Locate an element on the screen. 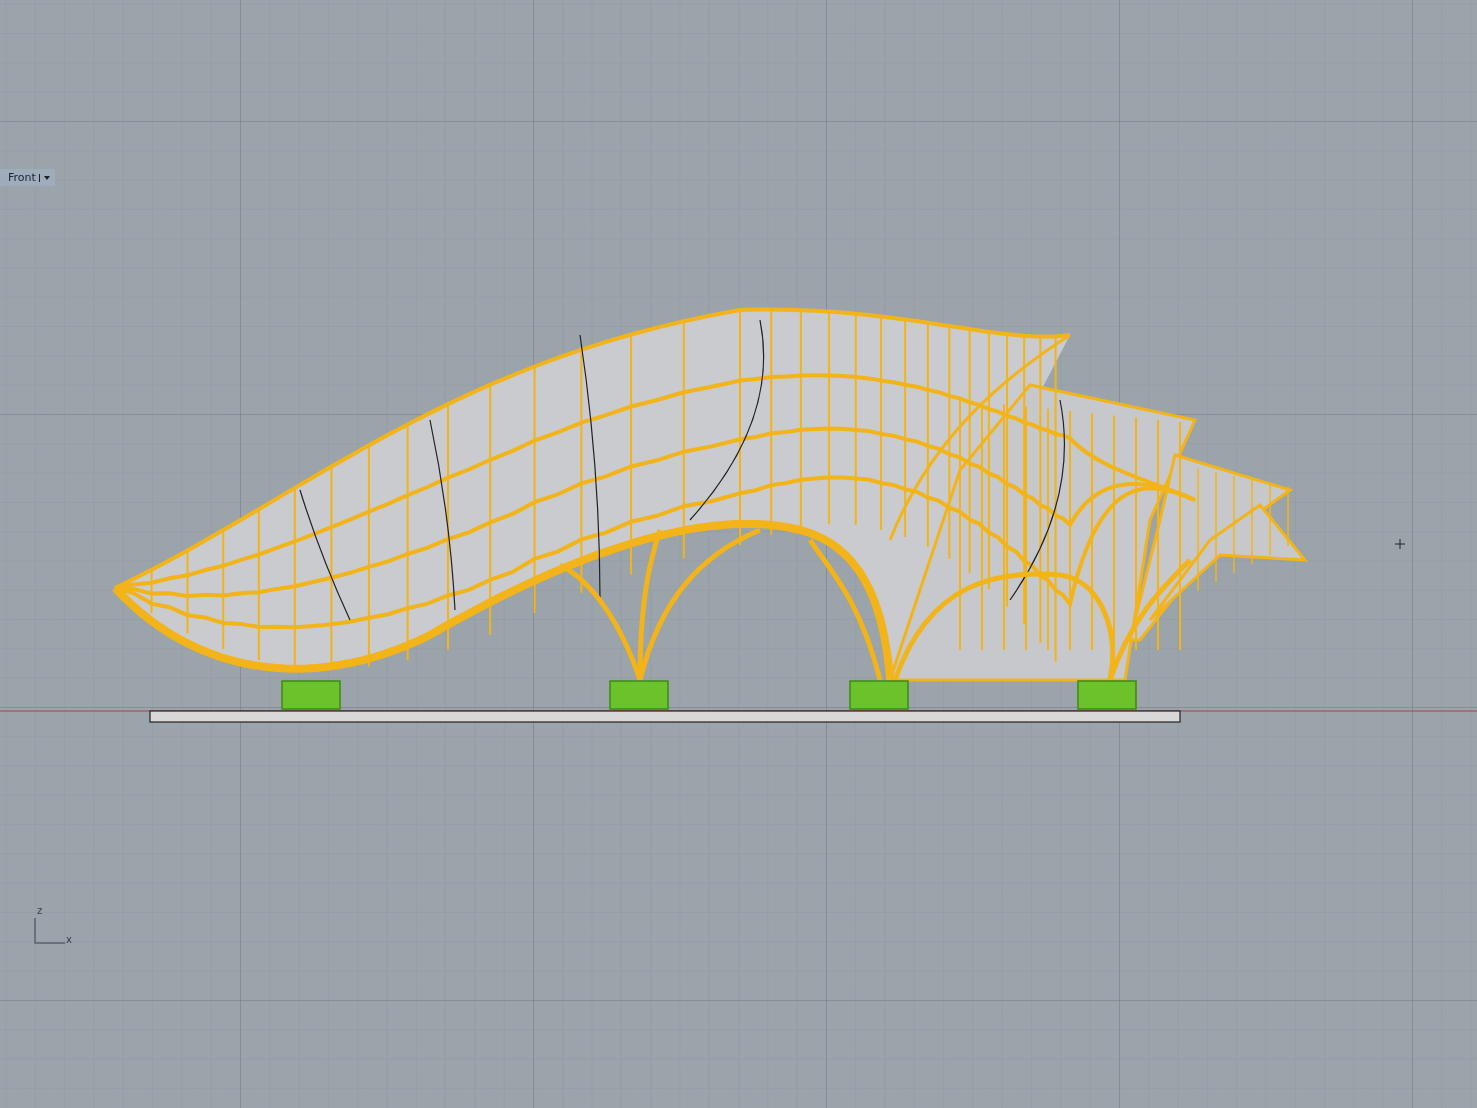 This screenshot has width=1477, height=1108. viewport-title-tab: Front is located at coordinates (27, 177).